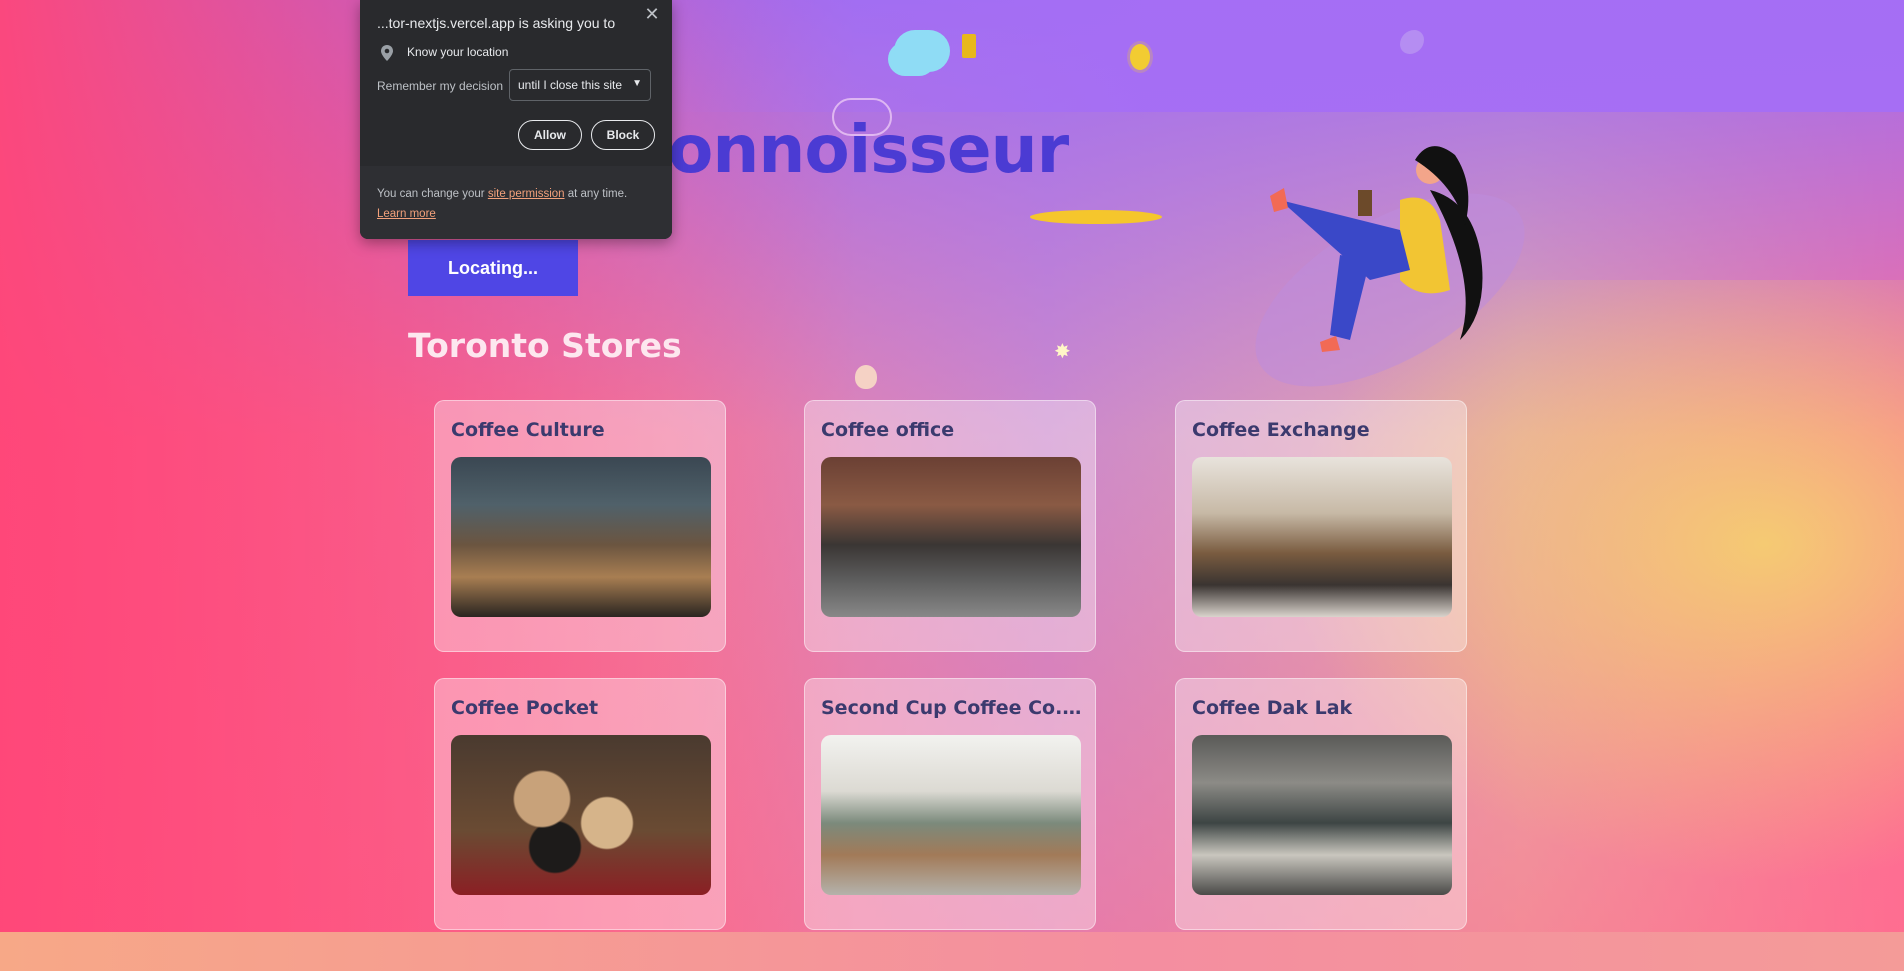 Image resolution: width=1904 pixels, height=971 pixels. What do you see at coordinates (952, 951) in the screenshot?
I see `footer-strip` at bounding box center [952, 951].